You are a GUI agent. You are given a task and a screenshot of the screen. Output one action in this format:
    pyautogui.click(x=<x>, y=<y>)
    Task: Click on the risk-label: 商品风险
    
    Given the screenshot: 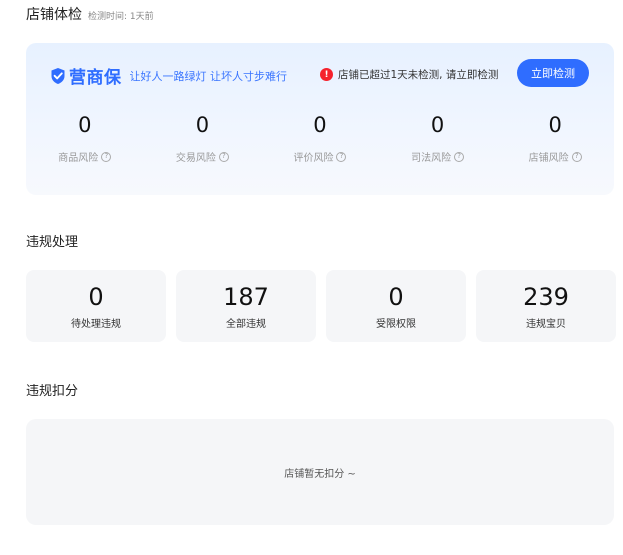 What is the action you would take?
    pyautogui.click(x=78, y=158)
    